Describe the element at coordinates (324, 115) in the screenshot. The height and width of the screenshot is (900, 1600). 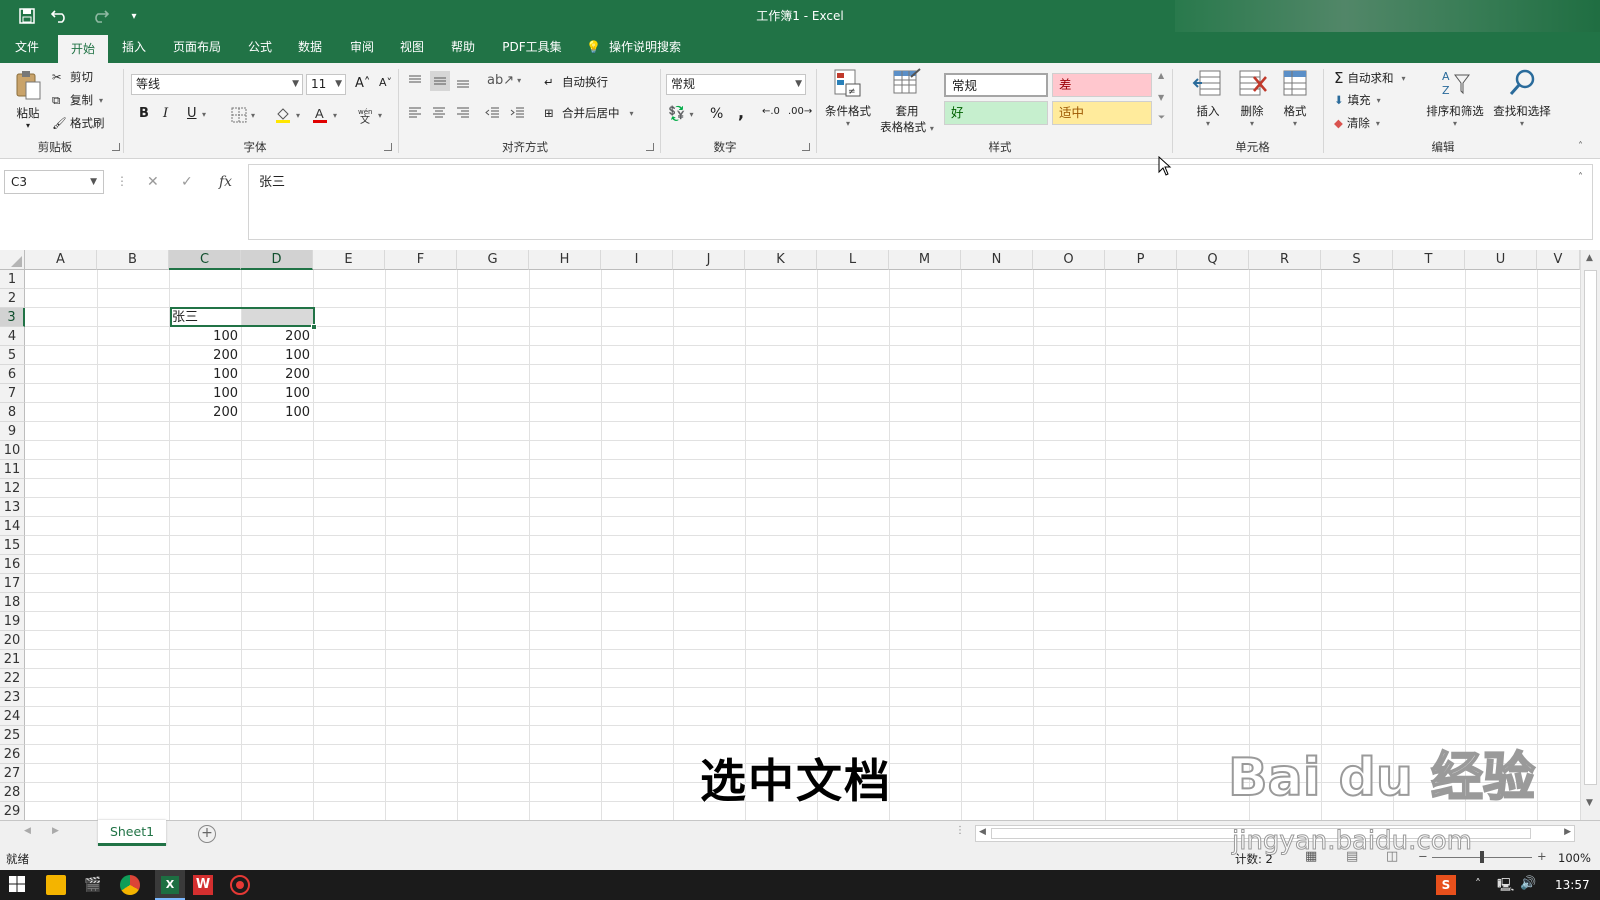
I see `font-color-button: A ▾` at that location.